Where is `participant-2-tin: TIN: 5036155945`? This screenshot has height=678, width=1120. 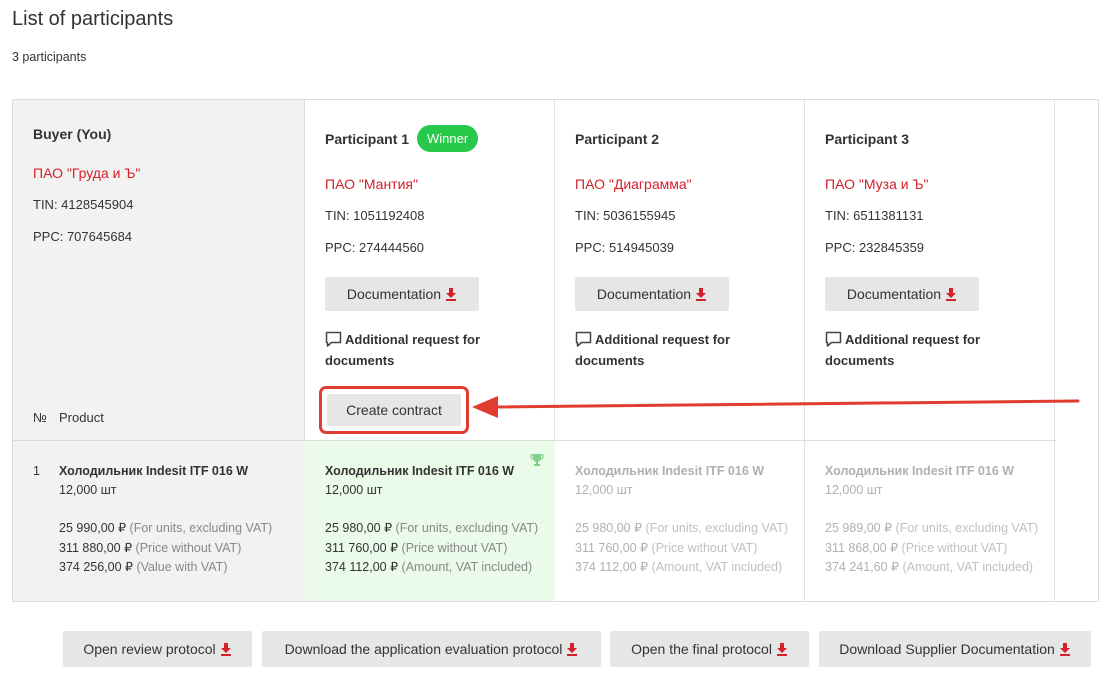 participant-2-tin: TIN: 5036155945 is located at coordinates (625, 215).